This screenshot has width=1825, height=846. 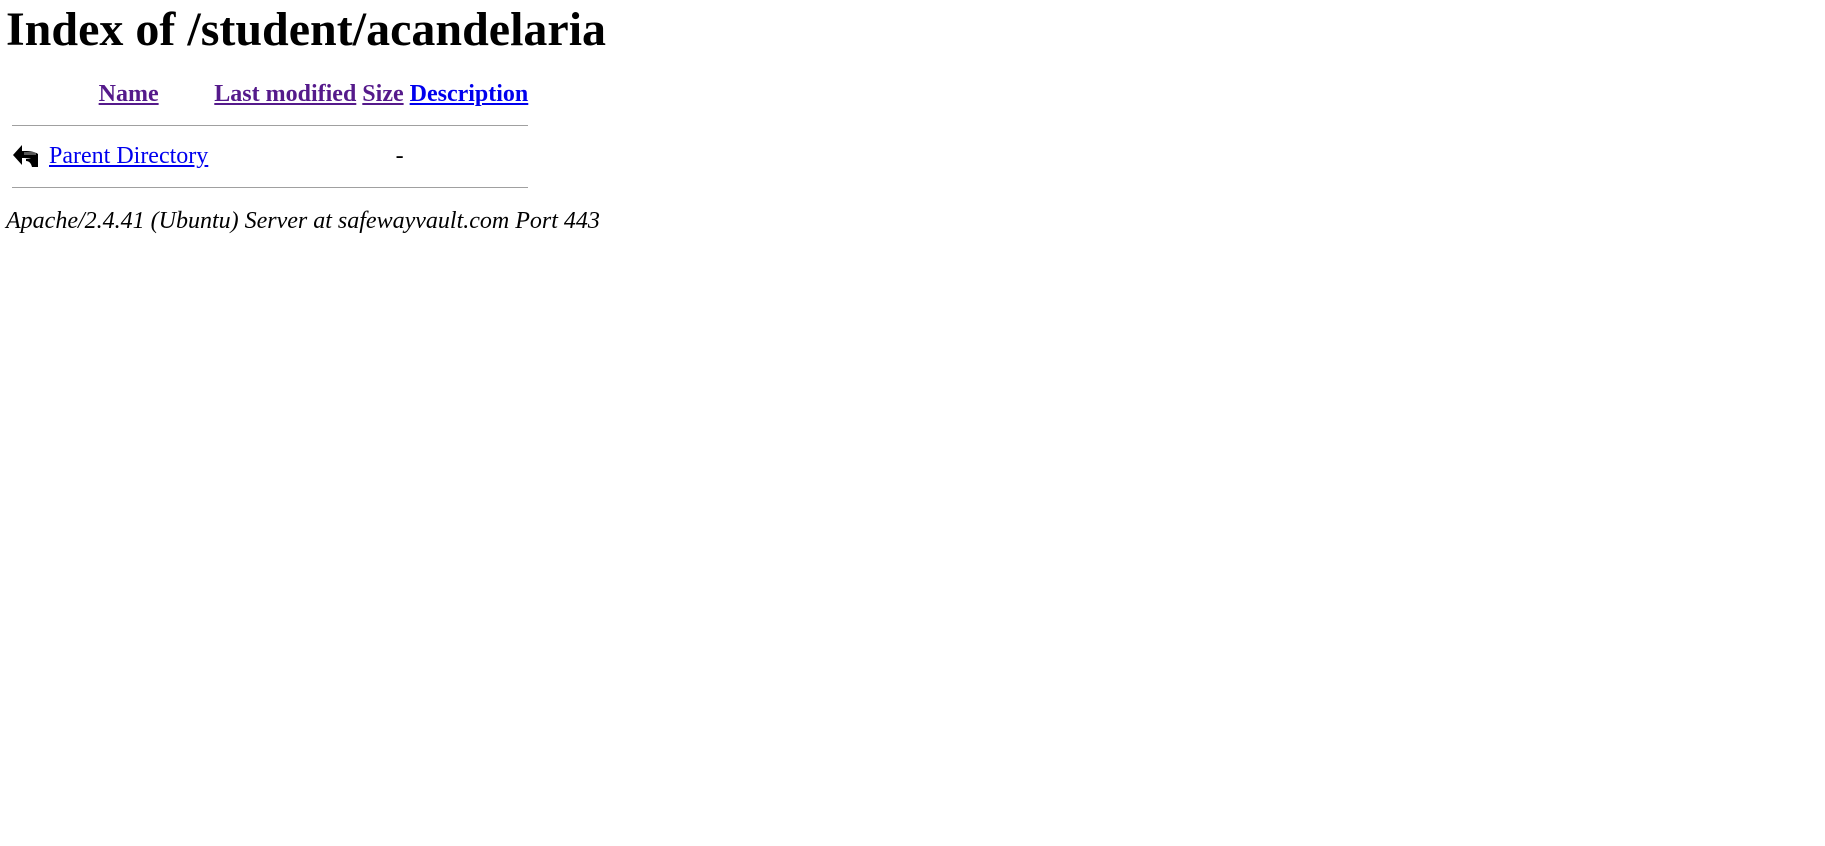 What do you see at coordinates (306, 29) in the screenshot?
I see `page-title: Index of /student/acandelaria` at bounding box center [306, 29].